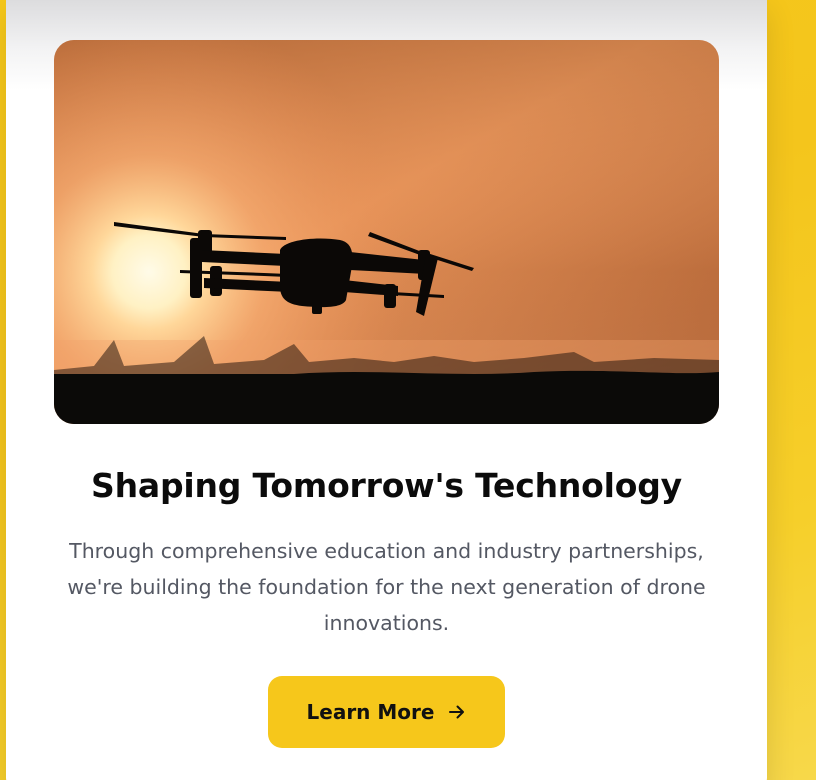 This screenshot has width=816, height=780. Describe the element at coordinates (370, 712) in the screenshot. I see `learn-more-label: Learn More` at that location.